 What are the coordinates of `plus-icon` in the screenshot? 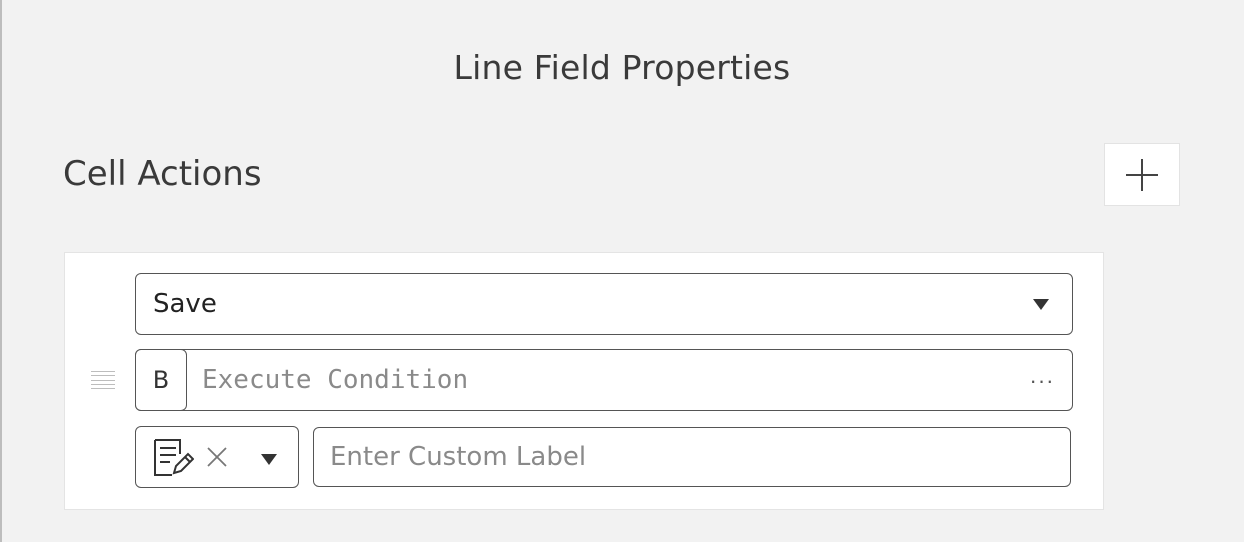 It's located at (1142, 174).